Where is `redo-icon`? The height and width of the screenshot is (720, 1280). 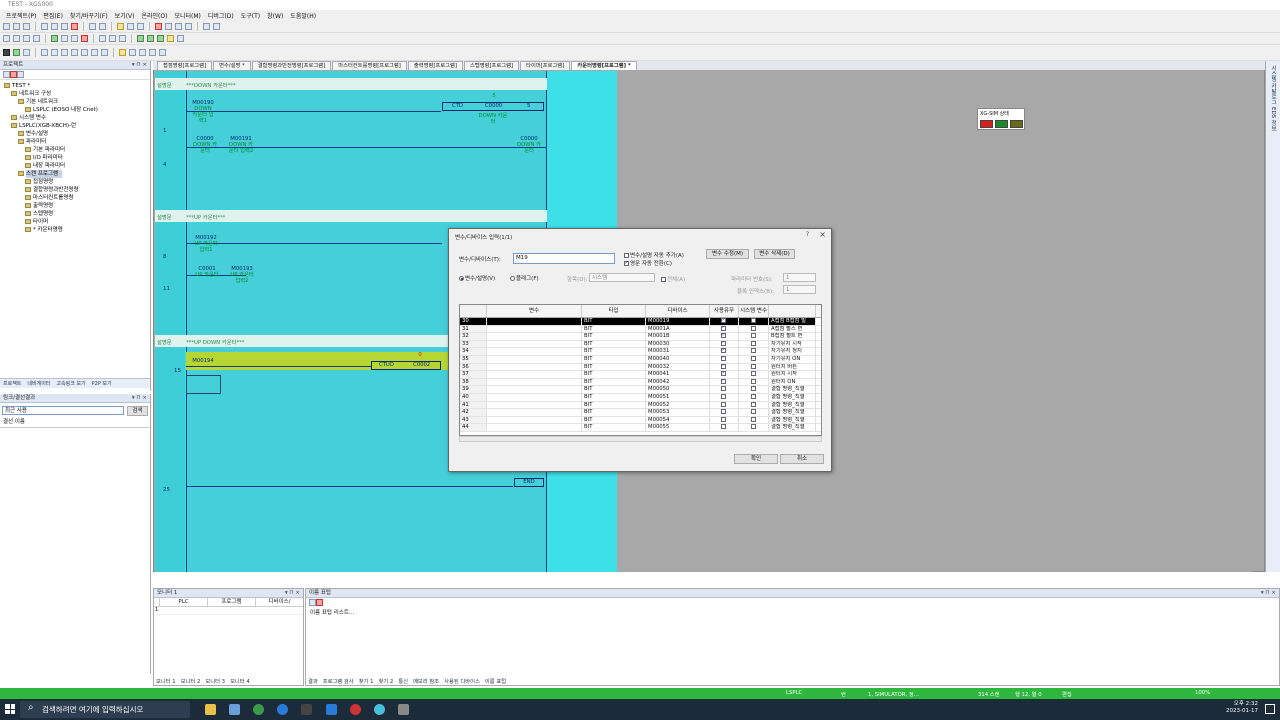 redo-icon is located at coordinates (102, 26).